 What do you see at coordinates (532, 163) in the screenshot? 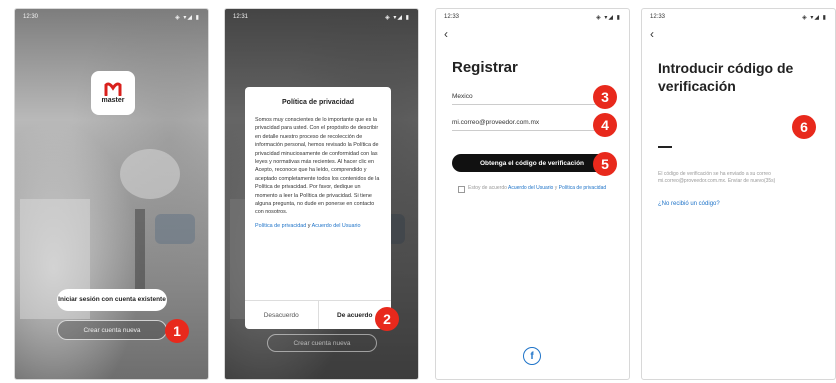
I see `get-code-button: Obtenga el código de verificación` at bounding box center [532, 163].